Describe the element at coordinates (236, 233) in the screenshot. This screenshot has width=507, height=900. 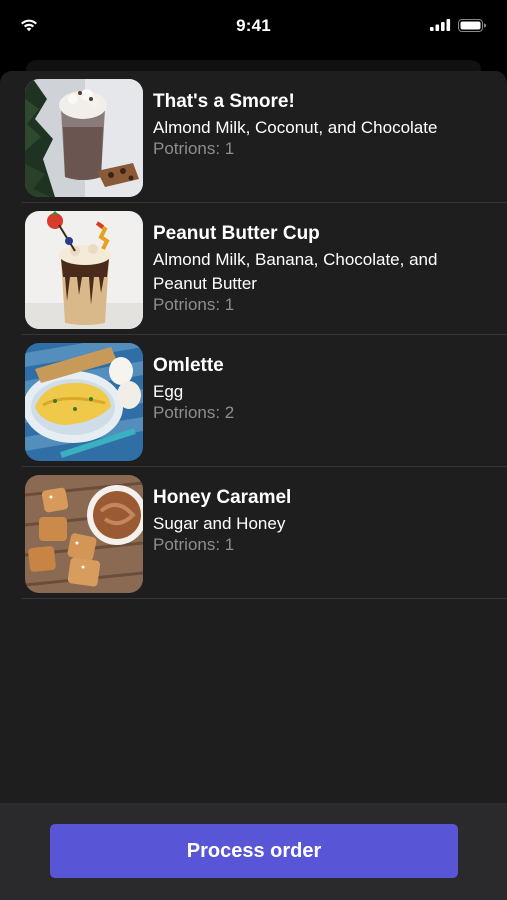
I see `order-title: Peanut Butter Cup` at that location.